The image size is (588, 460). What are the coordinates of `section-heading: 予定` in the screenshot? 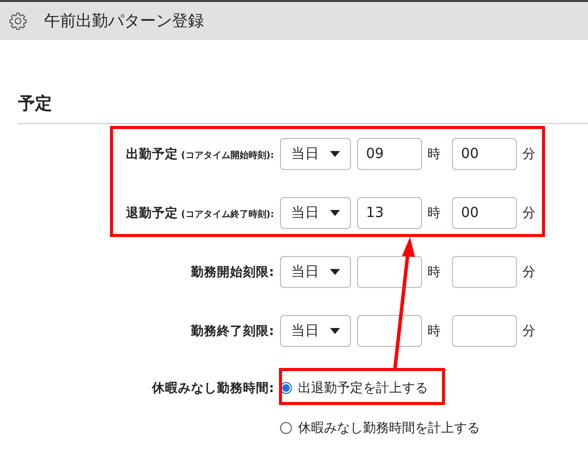 It's located at (303, 108).